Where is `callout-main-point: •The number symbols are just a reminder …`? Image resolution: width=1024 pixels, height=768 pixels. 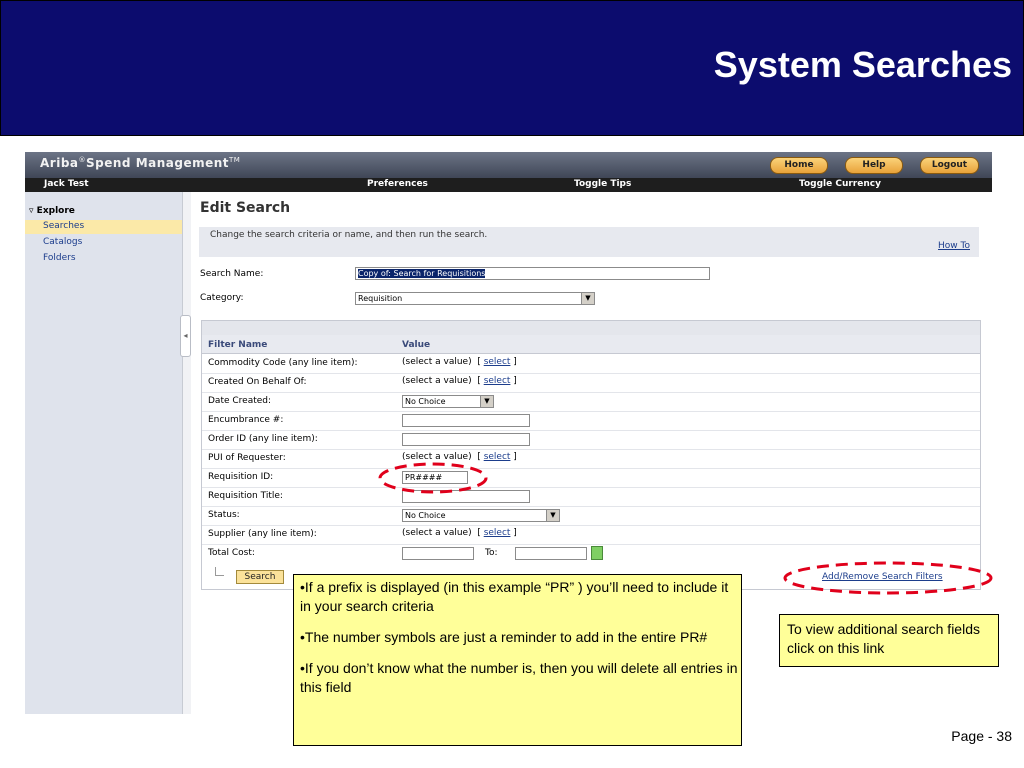
callout-main-point: •The number symbols are just a reminder … is located at coordinates (504, 637).